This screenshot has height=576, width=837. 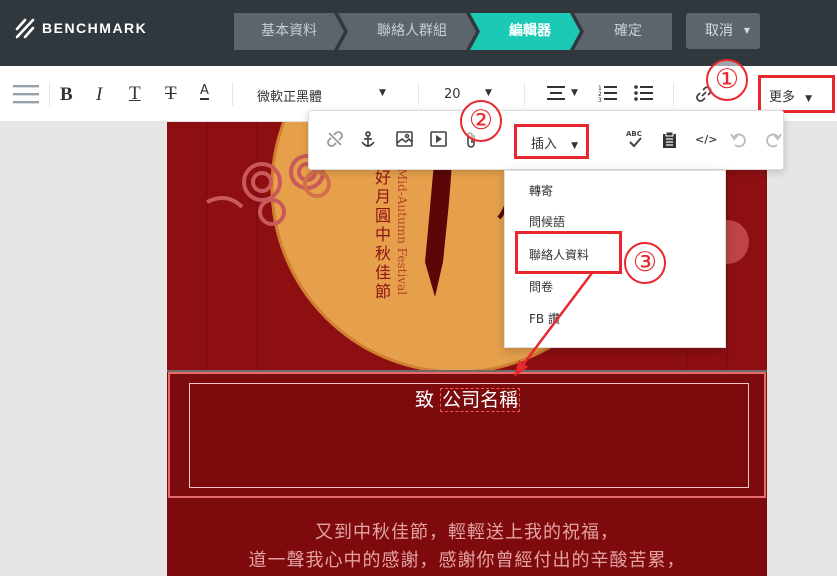 I want to click on arrow-annotation, so click(x=553, y=324).